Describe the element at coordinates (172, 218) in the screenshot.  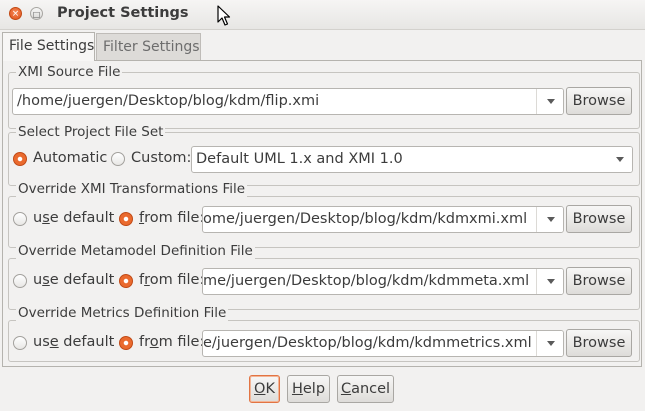
I see `xmi-transform-from-file-label: from file:` at that location.